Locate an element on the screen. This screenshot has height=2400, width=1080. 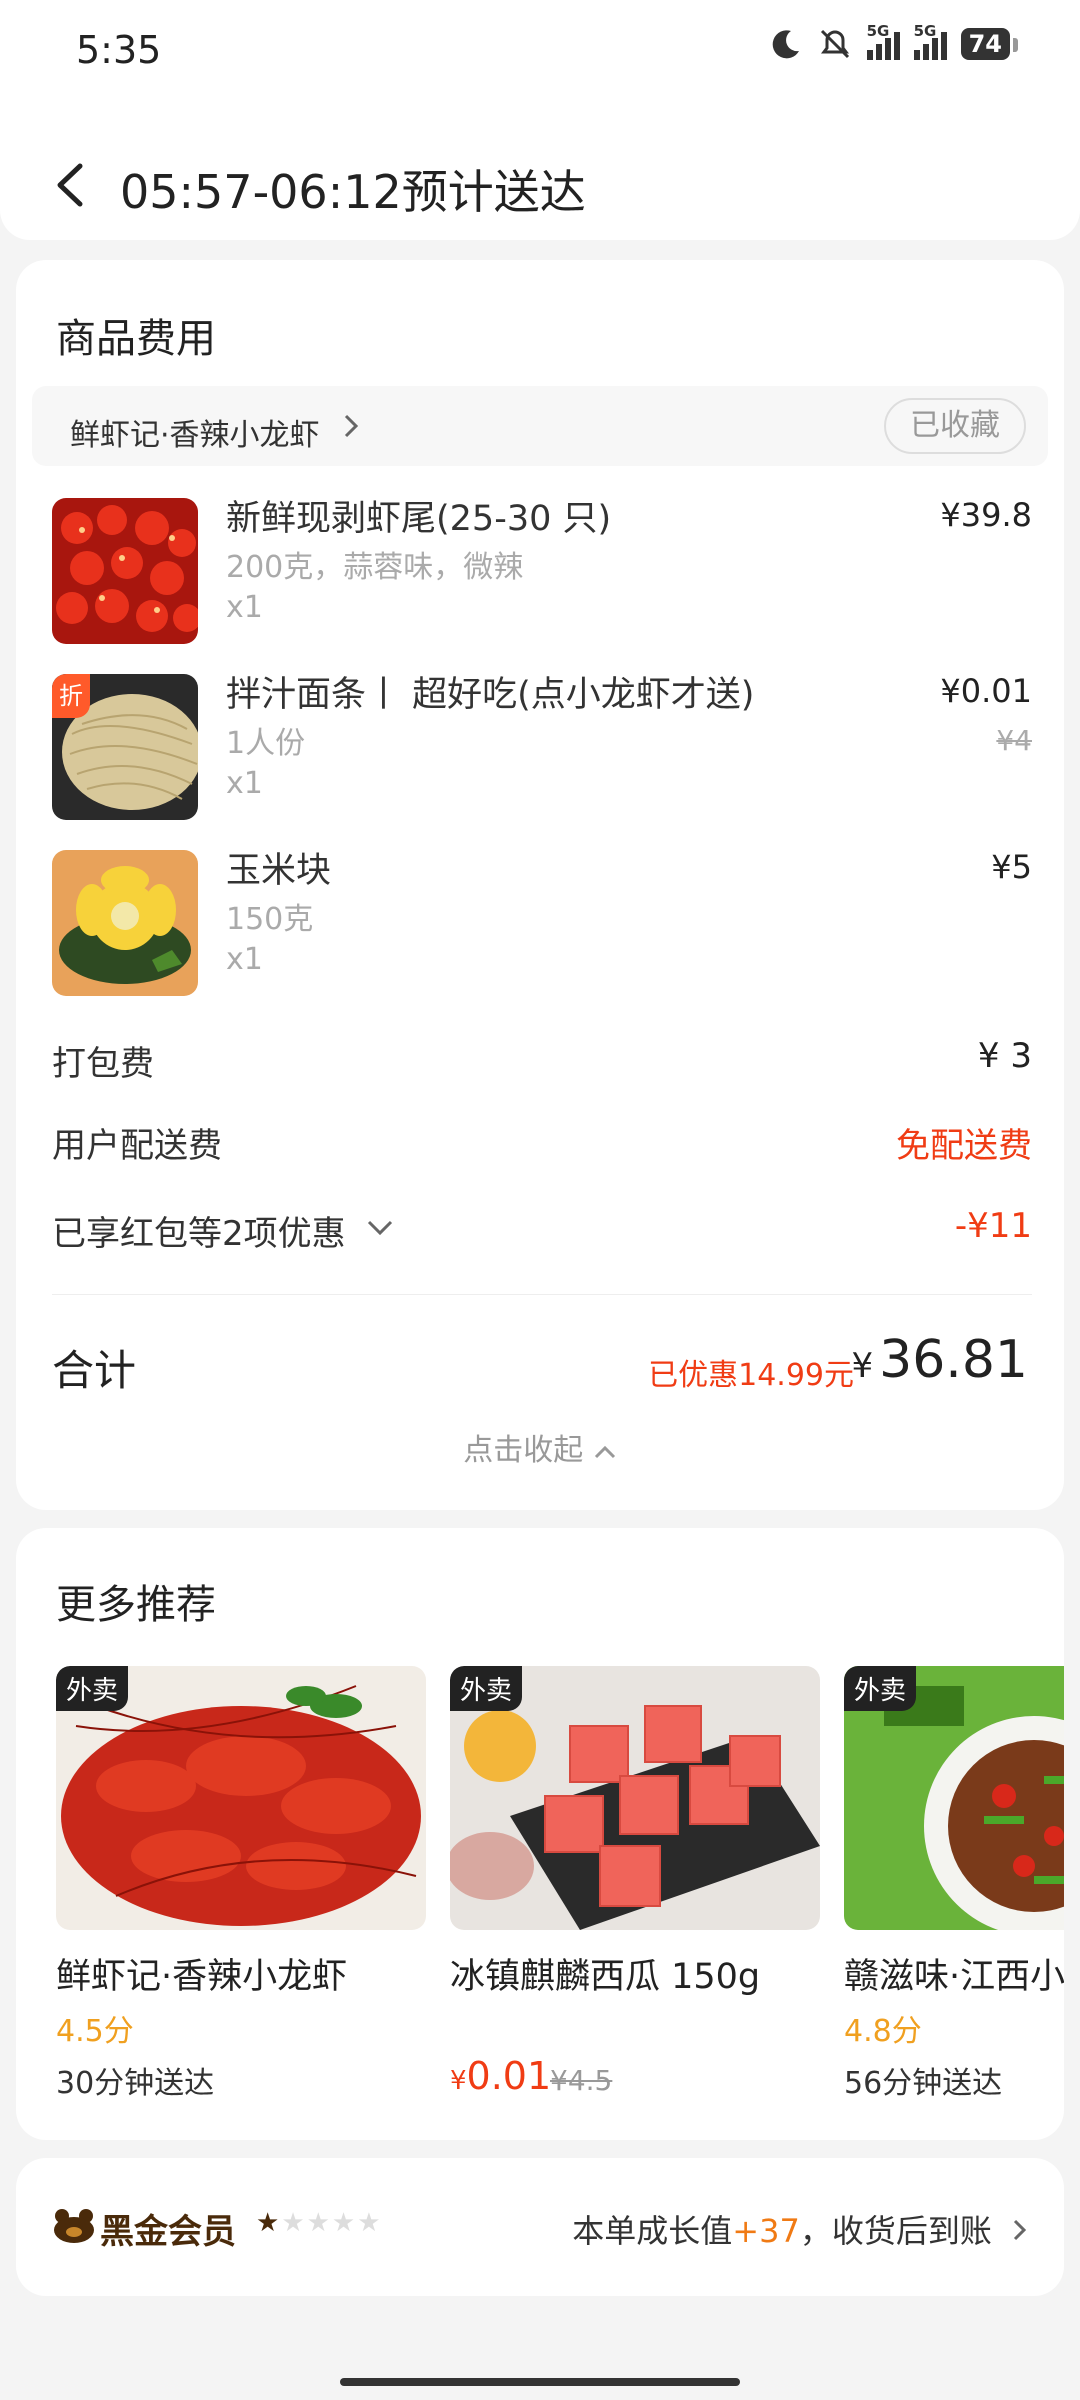
discount-badge: 折 is located at coordinates (71, 696).